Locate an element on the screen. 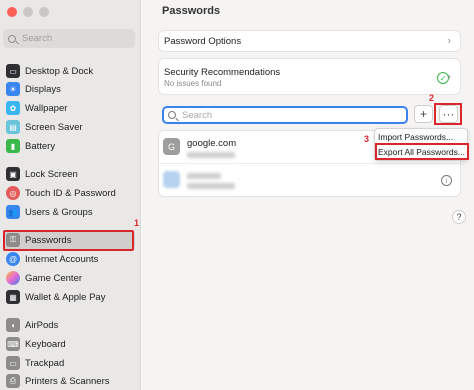 The height and width of the screenshot is (390, 474). site-avatar: G is located at coordinates (171, 146).